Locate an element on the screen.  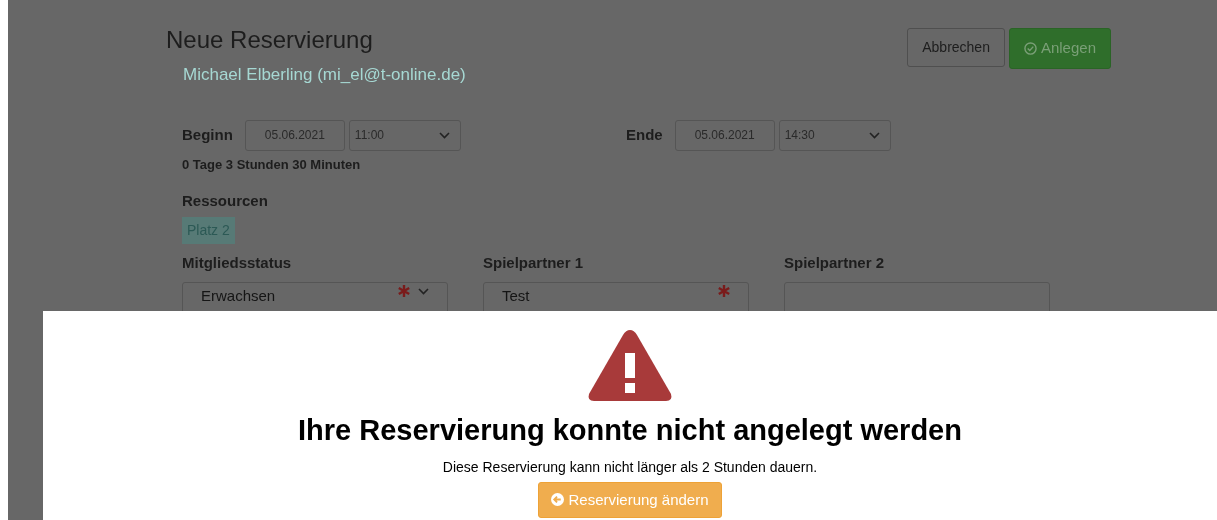
warning-icon is located at coordinates (630, 365).